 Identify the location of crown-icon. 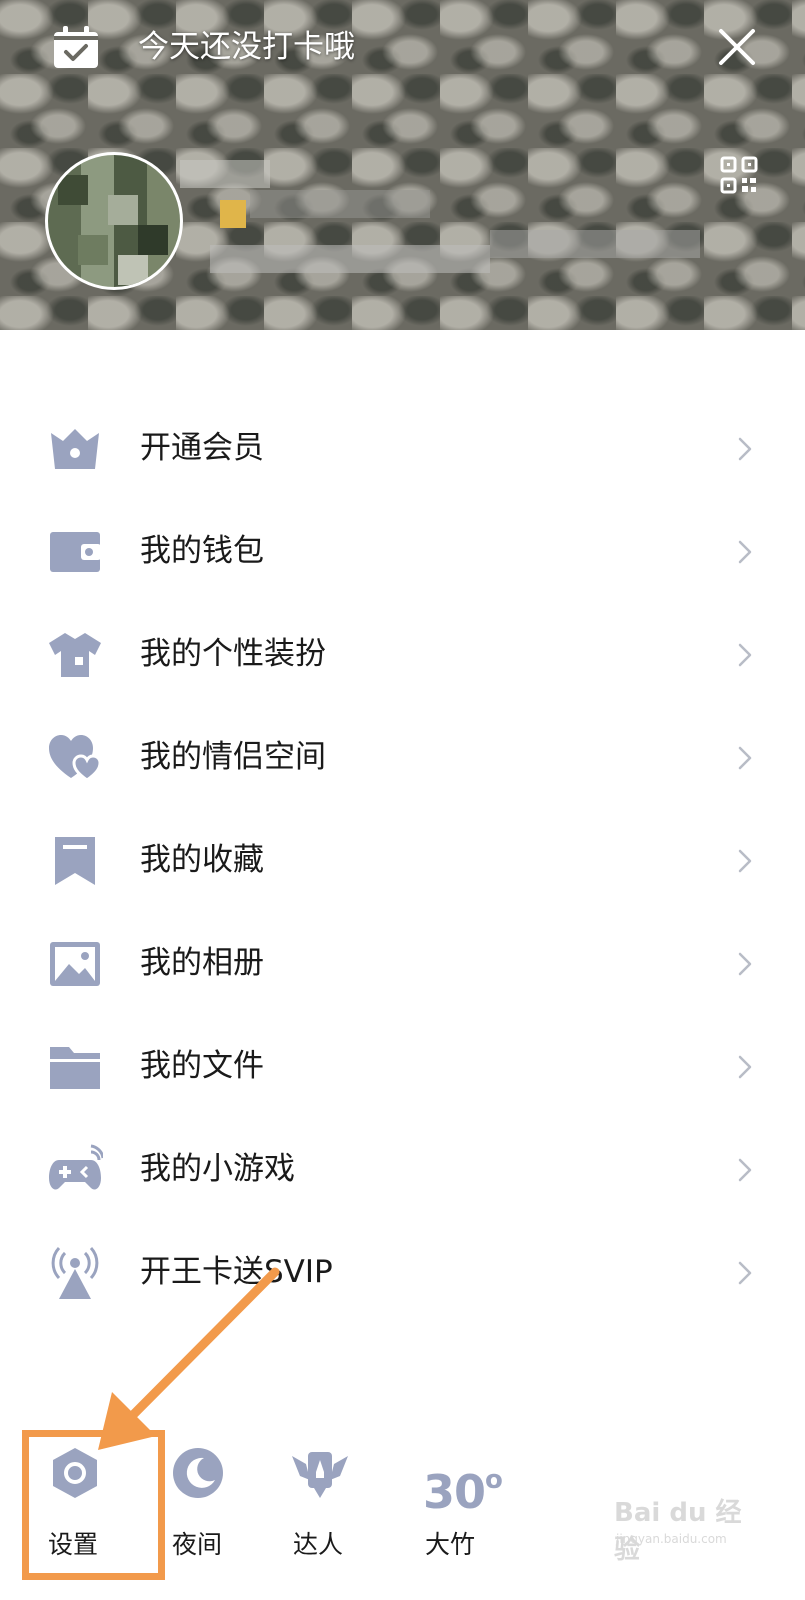
(75, 449).